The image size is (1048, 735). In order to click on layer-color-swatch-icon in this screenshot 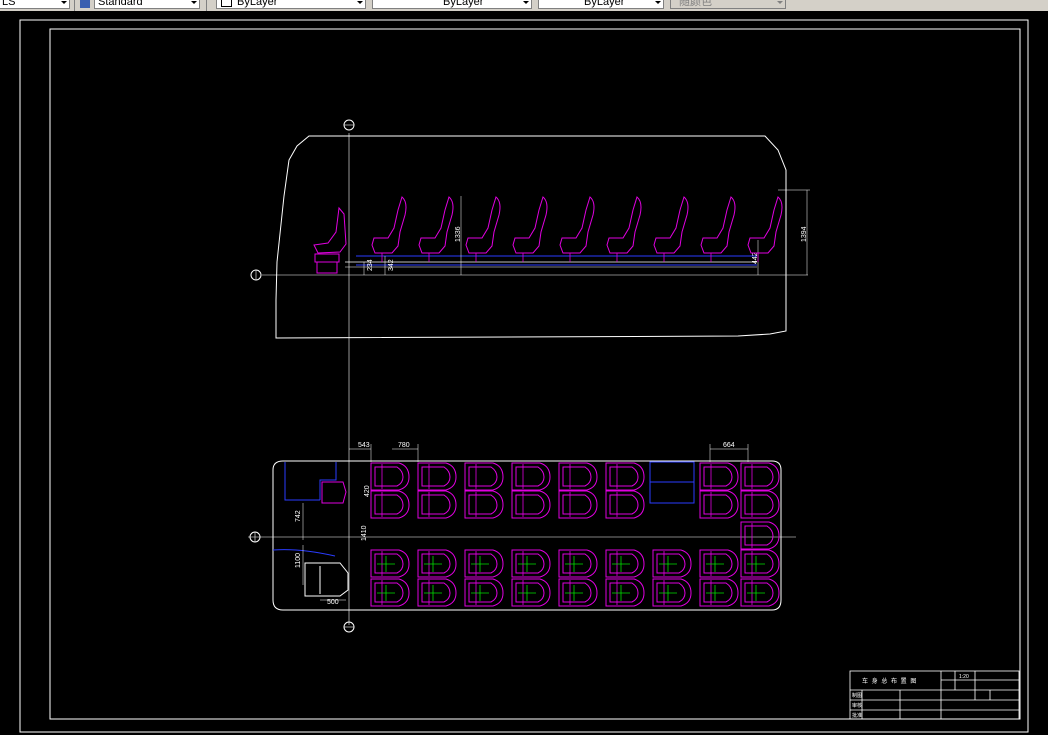, I will do `click(226, 3)`.